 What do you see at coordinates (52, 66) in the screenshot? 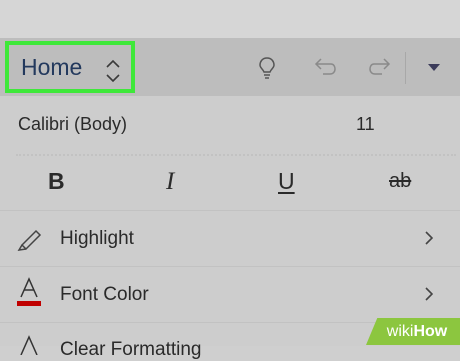
I see `home-tab-label: Home` at bounding box center [52, 66].